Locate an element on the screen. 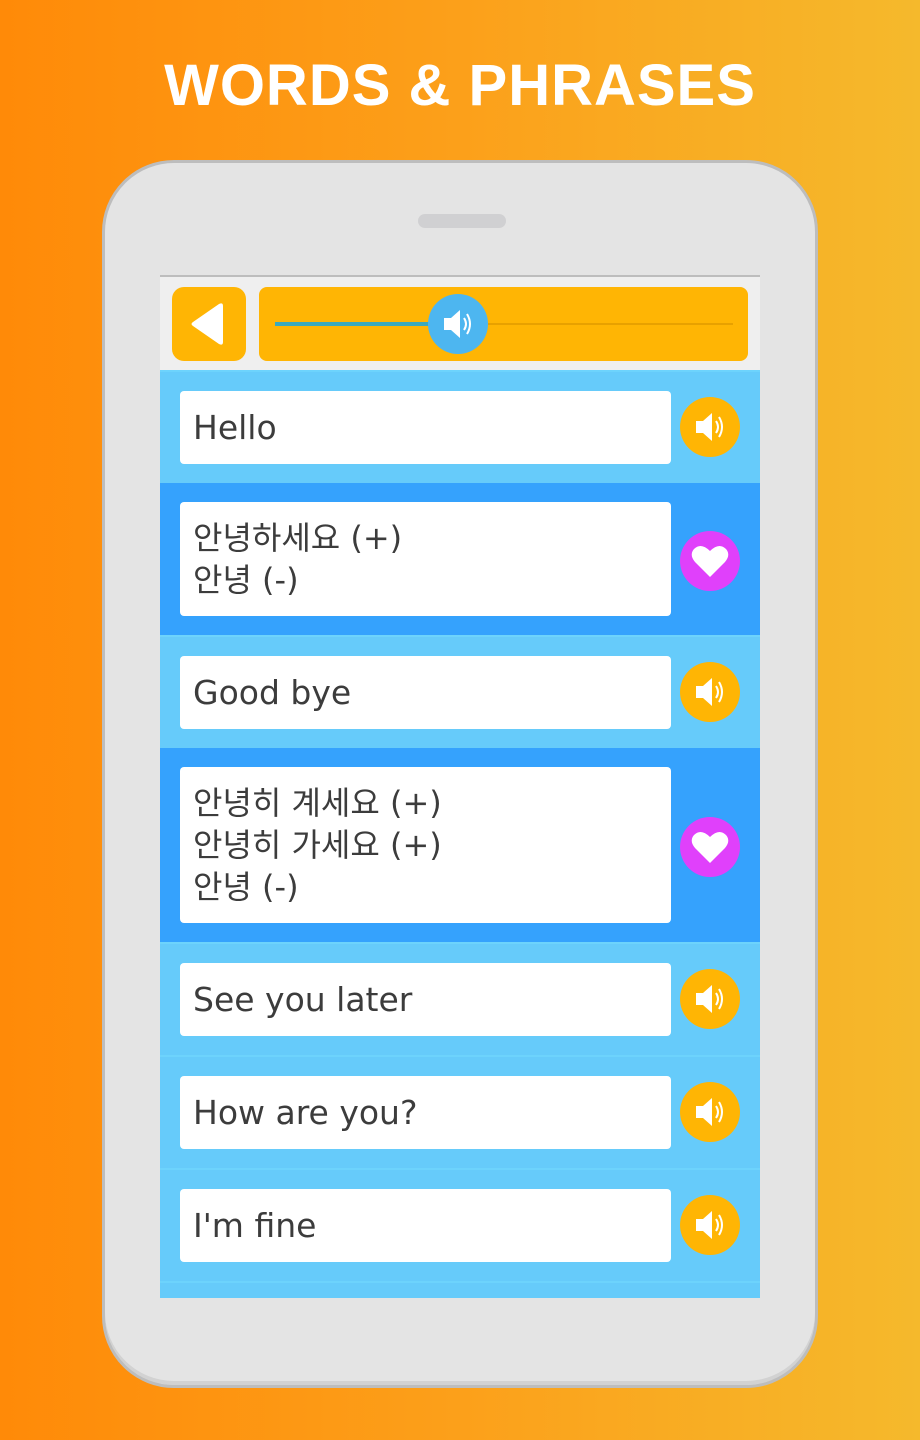  phrase-text: Hello is located at coordinates (235, 427).